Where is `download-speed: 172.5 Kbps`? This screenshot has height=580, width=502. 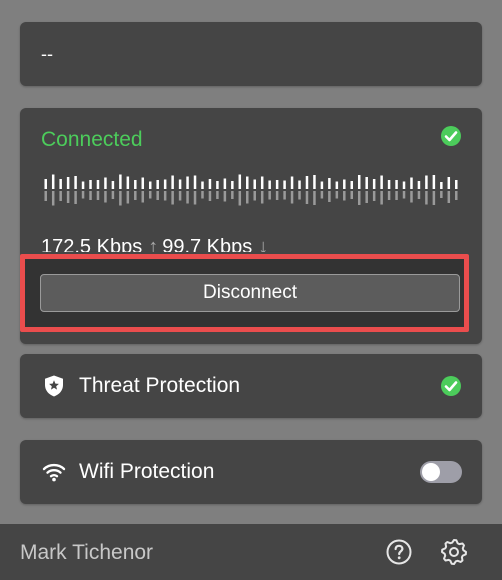 download-speed: 172.5 Kbps is located at coordinates (92, 244).